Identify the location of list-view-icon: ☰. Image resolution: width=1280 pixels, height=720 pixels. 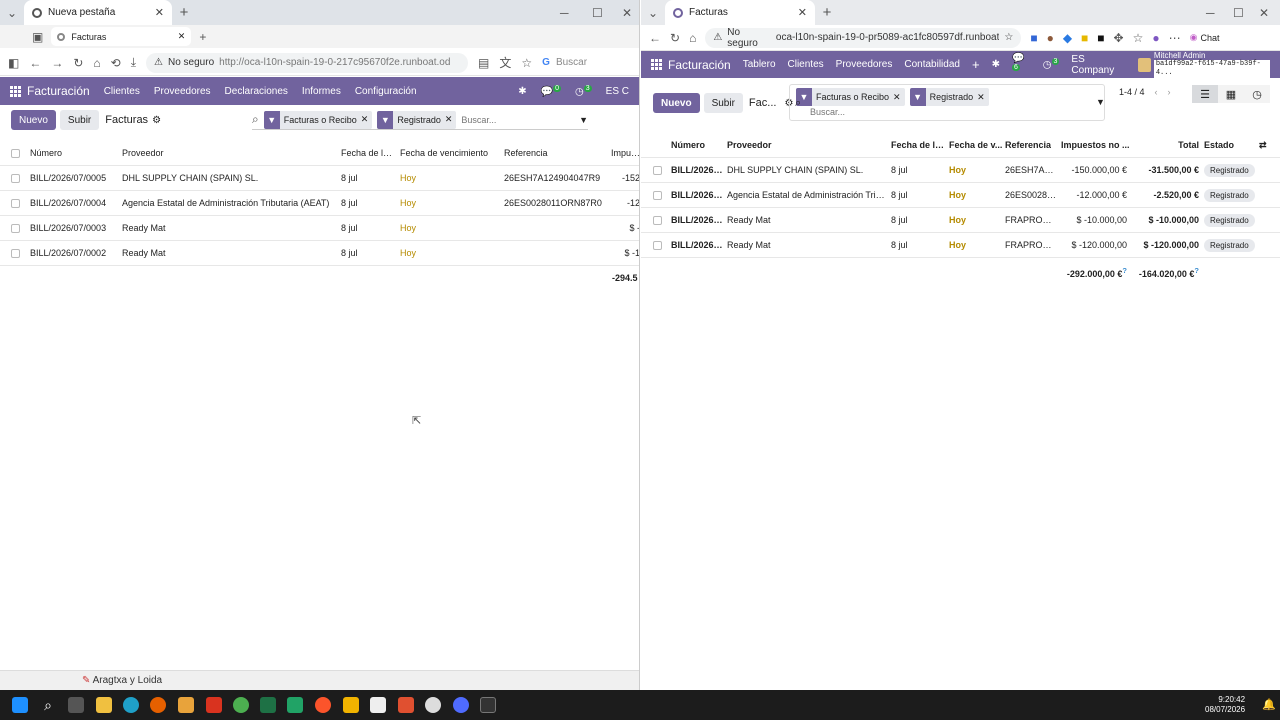
(1205, 94).